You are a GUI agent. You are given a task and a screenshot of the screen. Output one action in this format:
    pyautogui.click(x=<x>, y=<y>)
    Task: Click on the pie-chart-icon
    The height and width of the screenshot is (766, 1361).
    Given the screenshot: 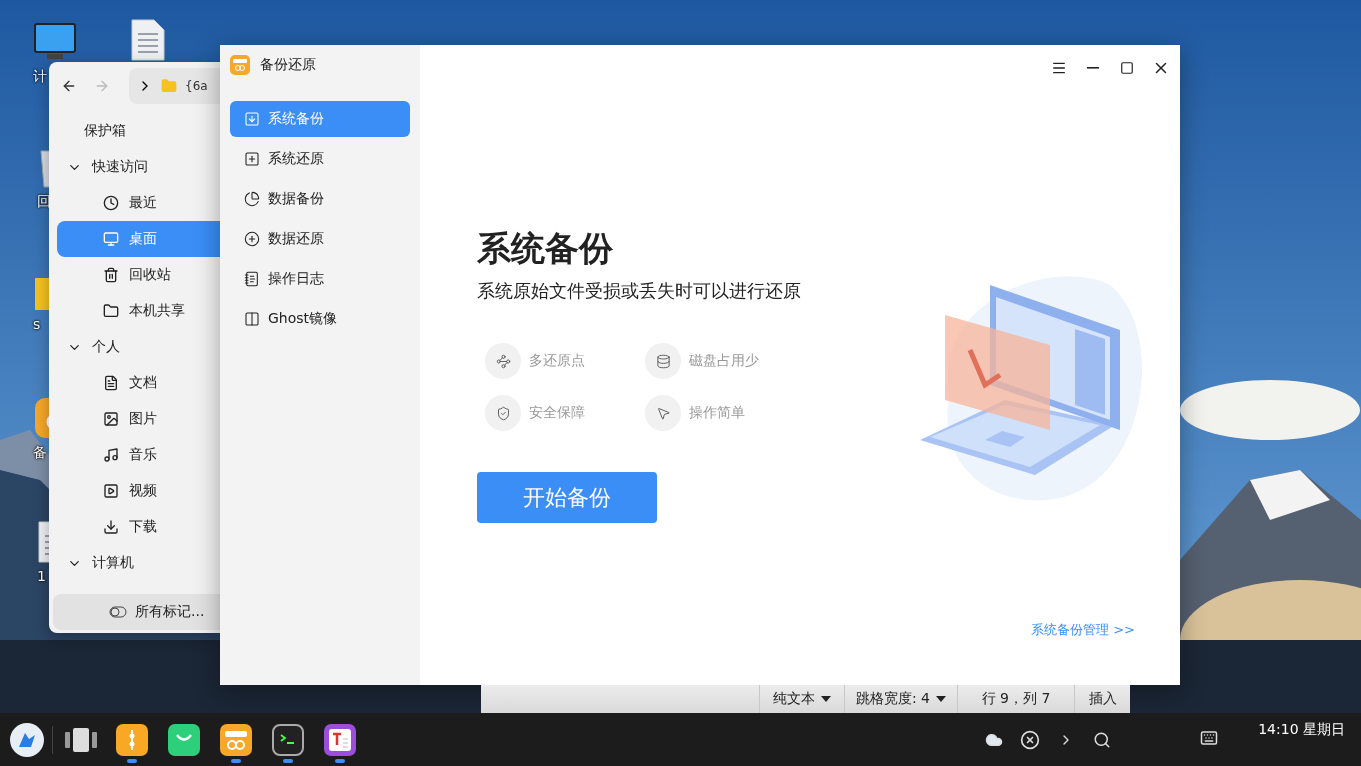 What is the action you would take?
    pyautogui.click(x=252, y=199)
    